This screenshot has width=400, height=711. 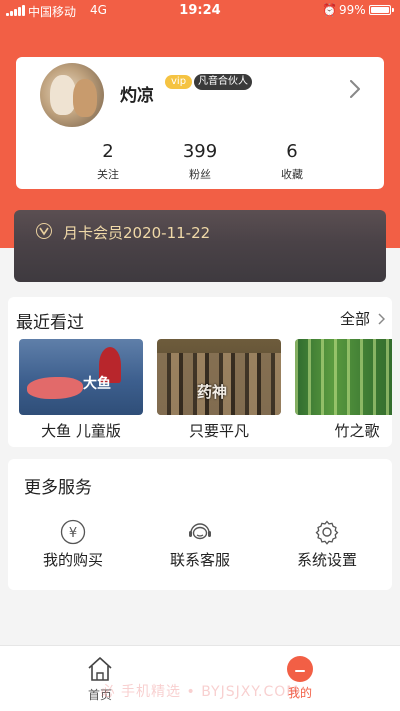 What do you see at coordinates (343, 377) in the screenshot?
I see `poster-thumbnail` at bounding box center [343, 377].